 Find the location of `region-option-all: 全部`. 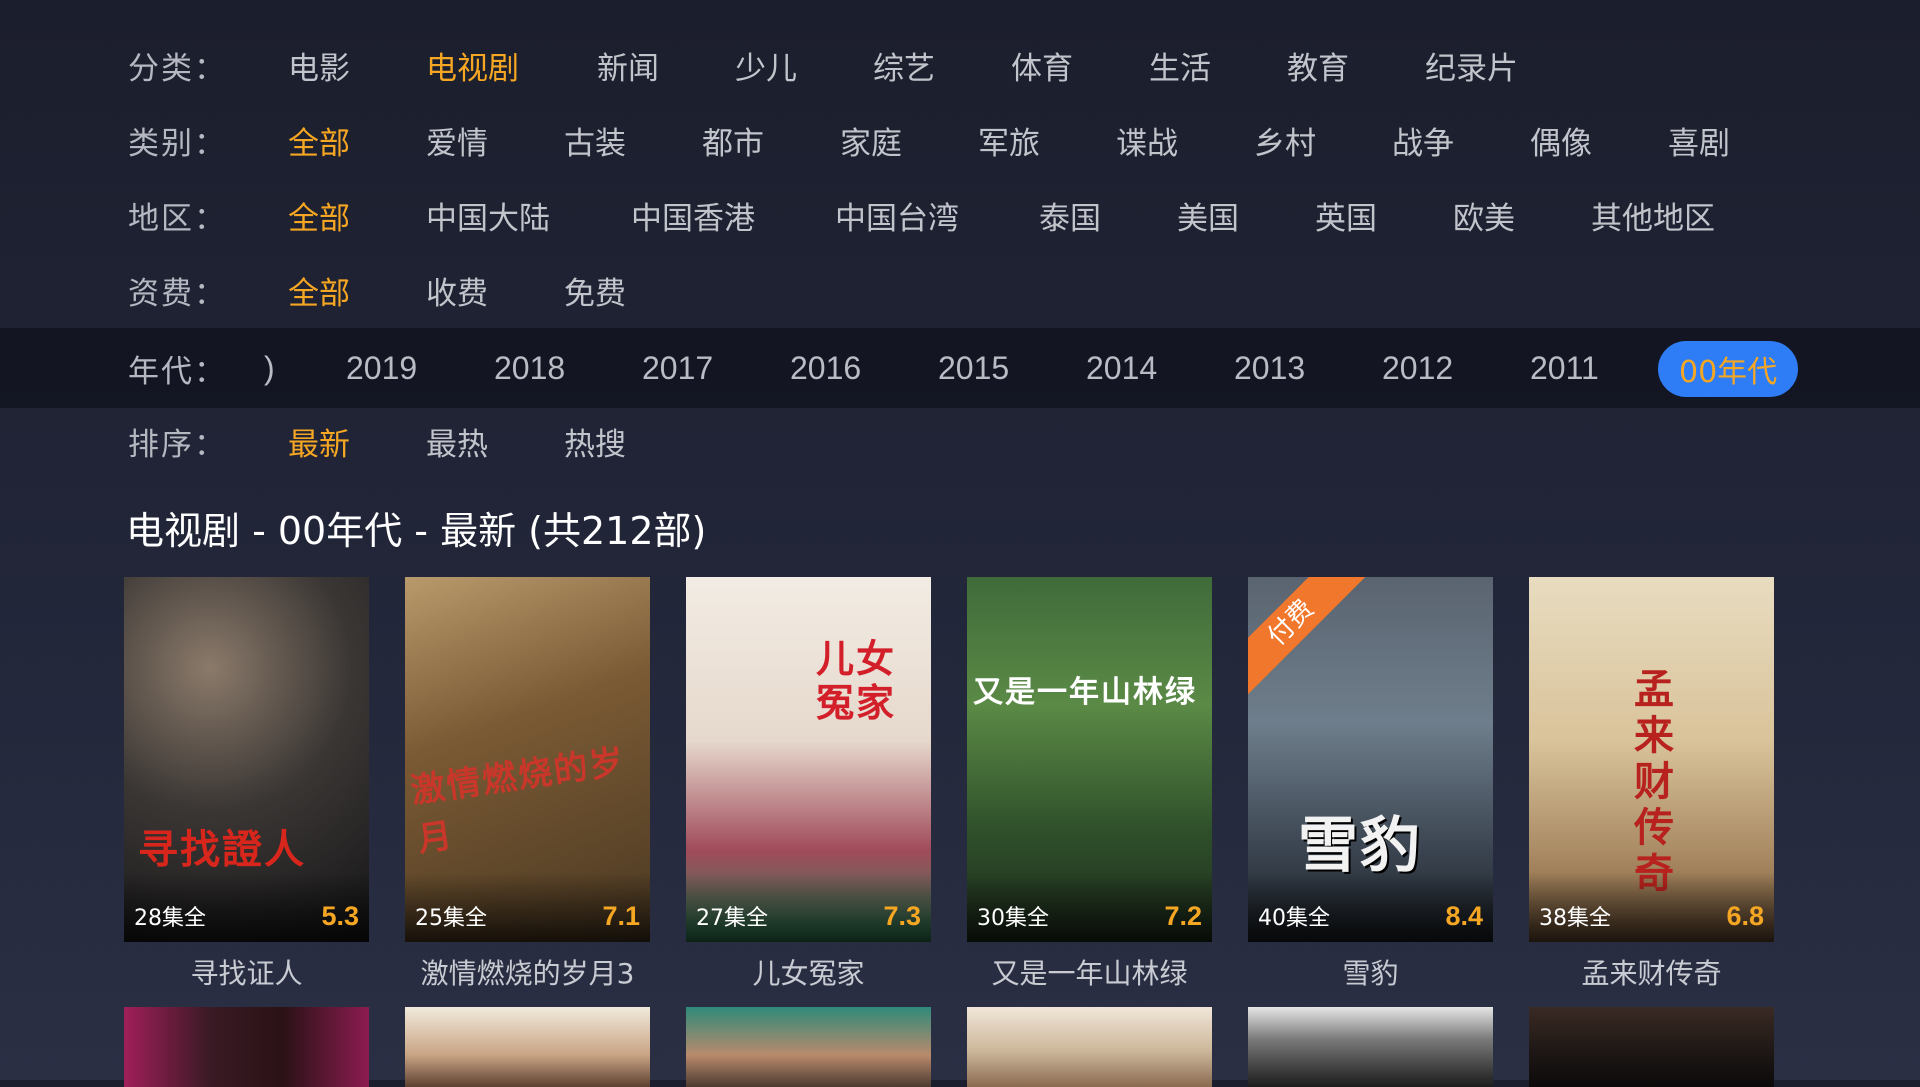

region-option-all: 全部 is located at coordinates (319, 215).